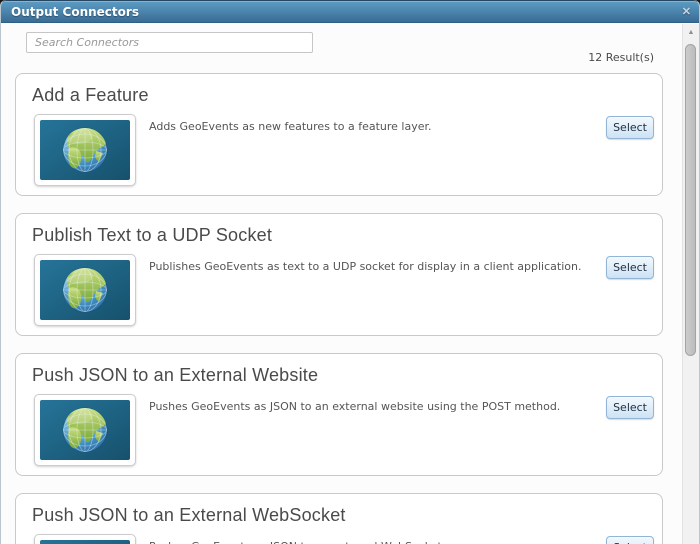 The height and width of the screenshot is (544, 700). Describe the element at coordinates (621, 57) in the screenshot. I see `results-count: 12 Result(s)` at that location.